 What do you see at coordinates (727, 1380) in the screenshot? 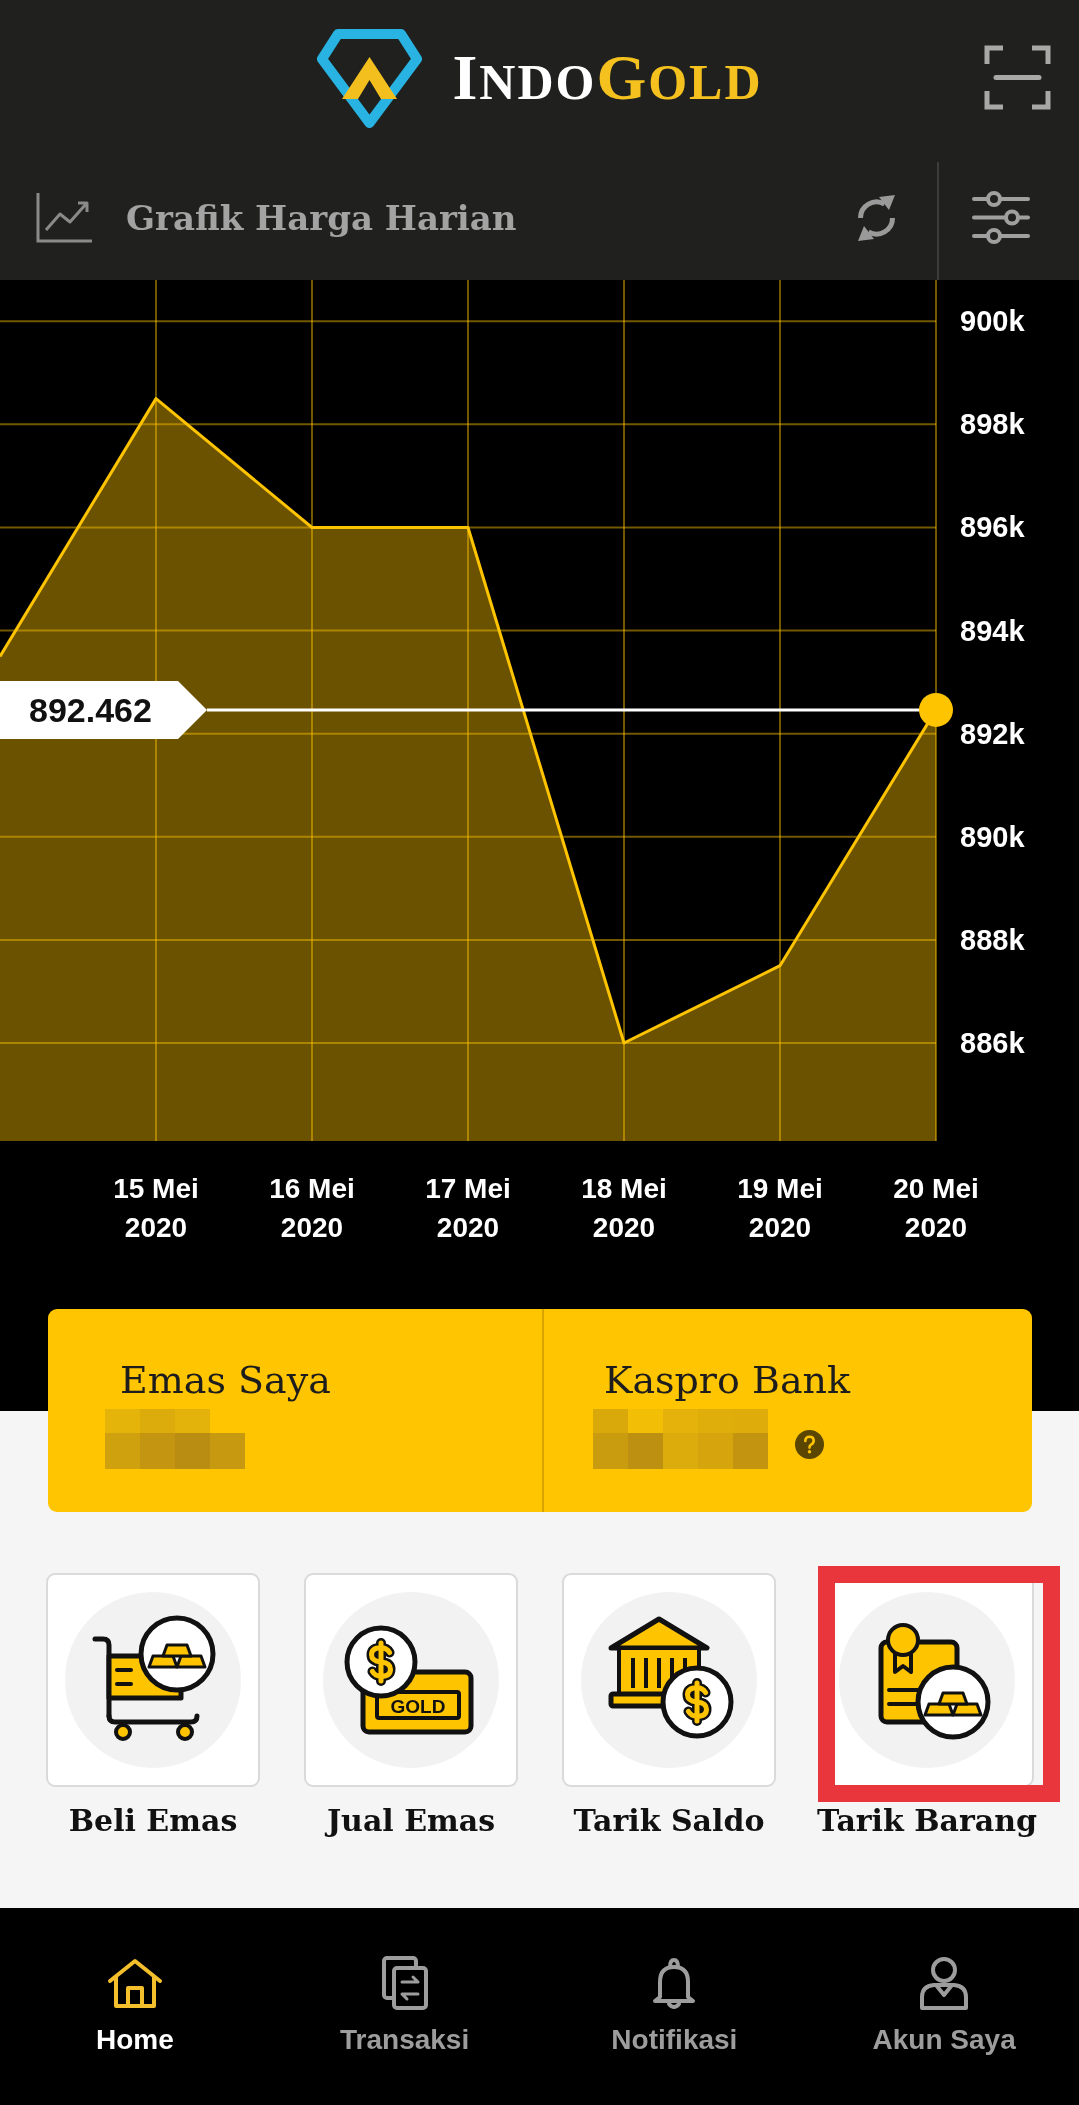
I see `card-title: Kaspro Bank` at bounding box center [727, 1380].